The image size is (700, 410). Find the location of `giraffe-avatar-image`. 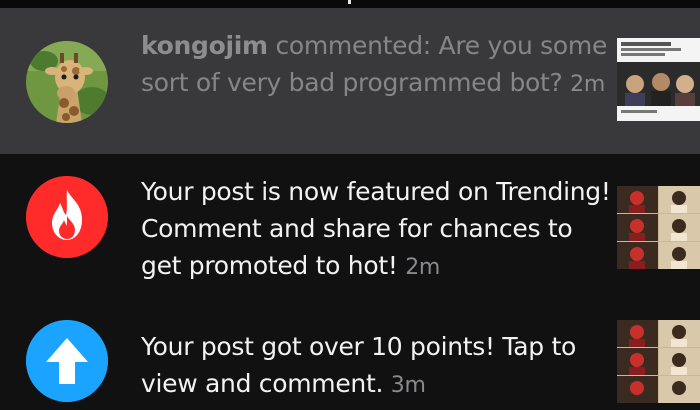

giraffe-avatar-image is located at coordinates (67, 82).